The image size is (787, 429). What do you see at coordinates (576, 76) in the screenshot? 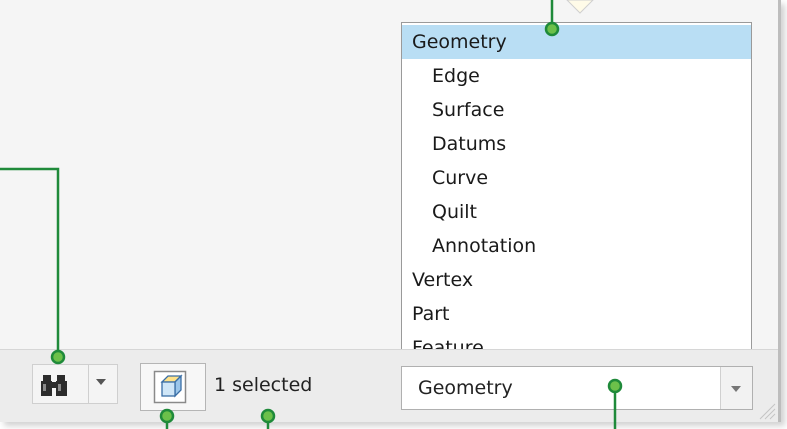
I see `dropdown-item-edge: Edge` at bounding box center [576, 76].